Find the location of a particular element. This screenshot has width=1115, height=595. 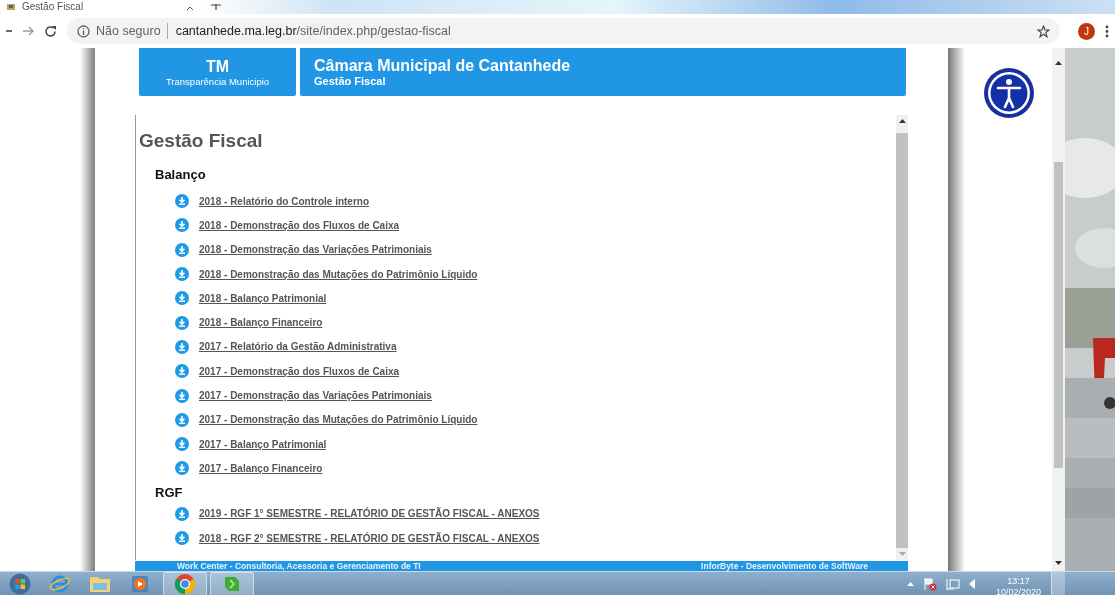

internet-explorer-icon is located at coordinates (60, 584).